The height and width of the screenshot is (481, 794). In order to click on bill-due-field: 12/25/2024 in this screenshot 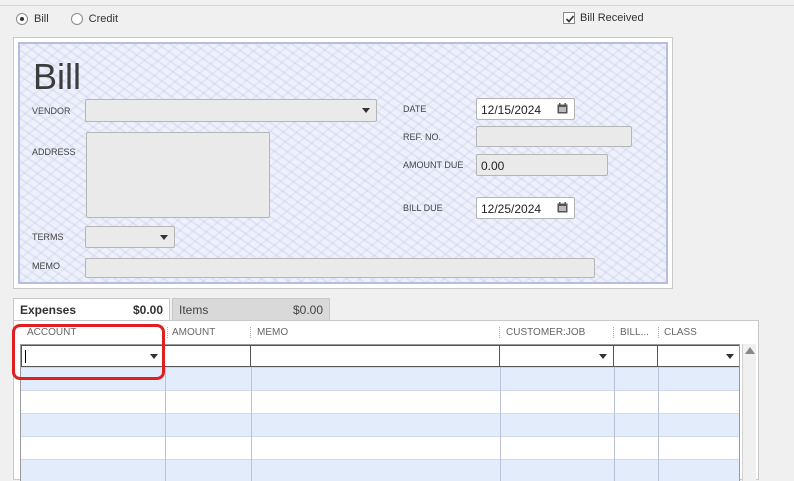, I will do `click(525, 208)`.